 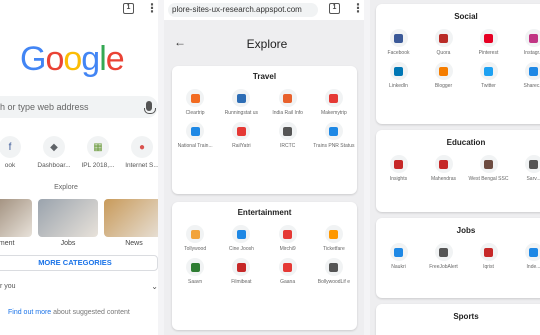 I want to click on site-shortcut: Filmibeat, so click(x=241, y=271).